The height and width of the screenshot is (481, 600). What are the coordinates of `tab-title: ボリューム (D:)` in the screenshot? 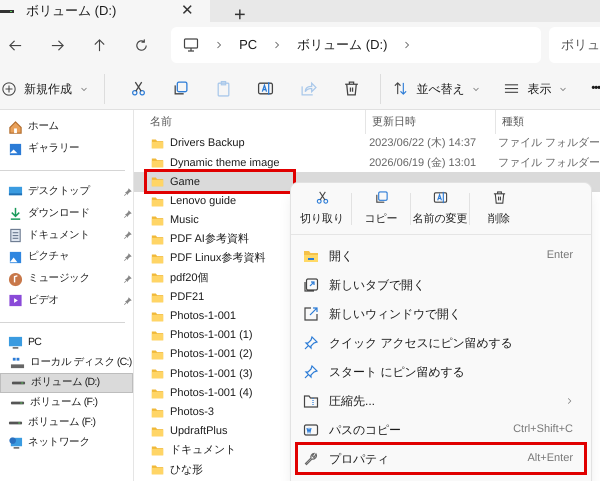 It's located at (72, 11).